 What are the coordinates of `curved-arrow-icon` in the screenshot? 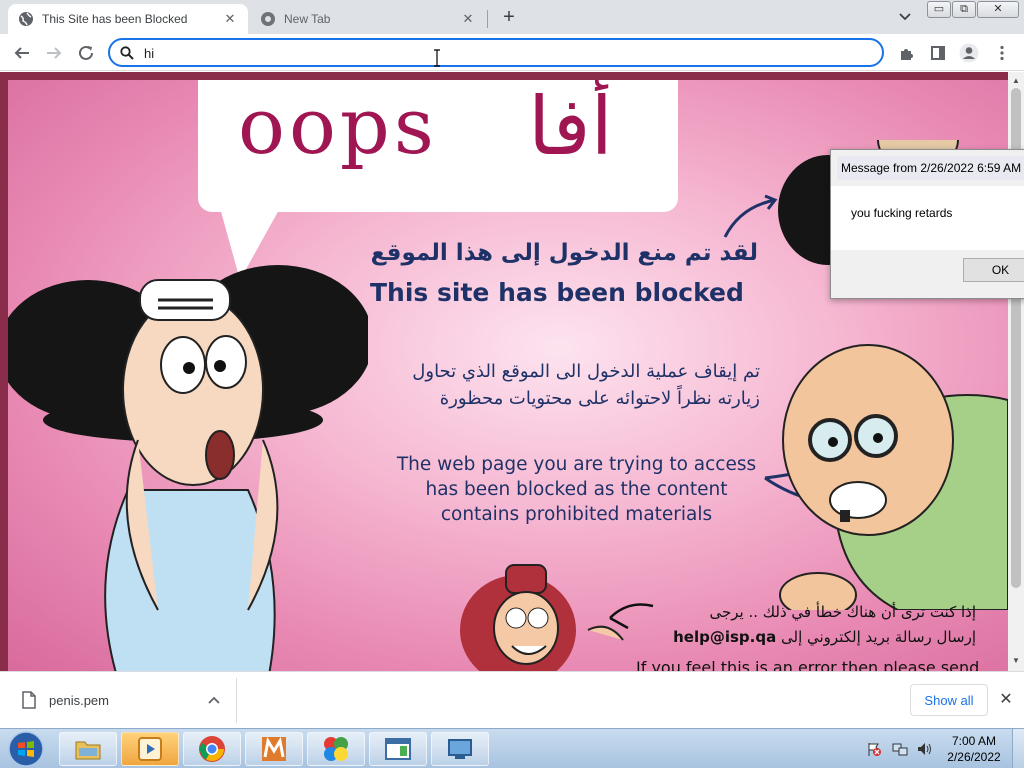 It's located at (750, 216).